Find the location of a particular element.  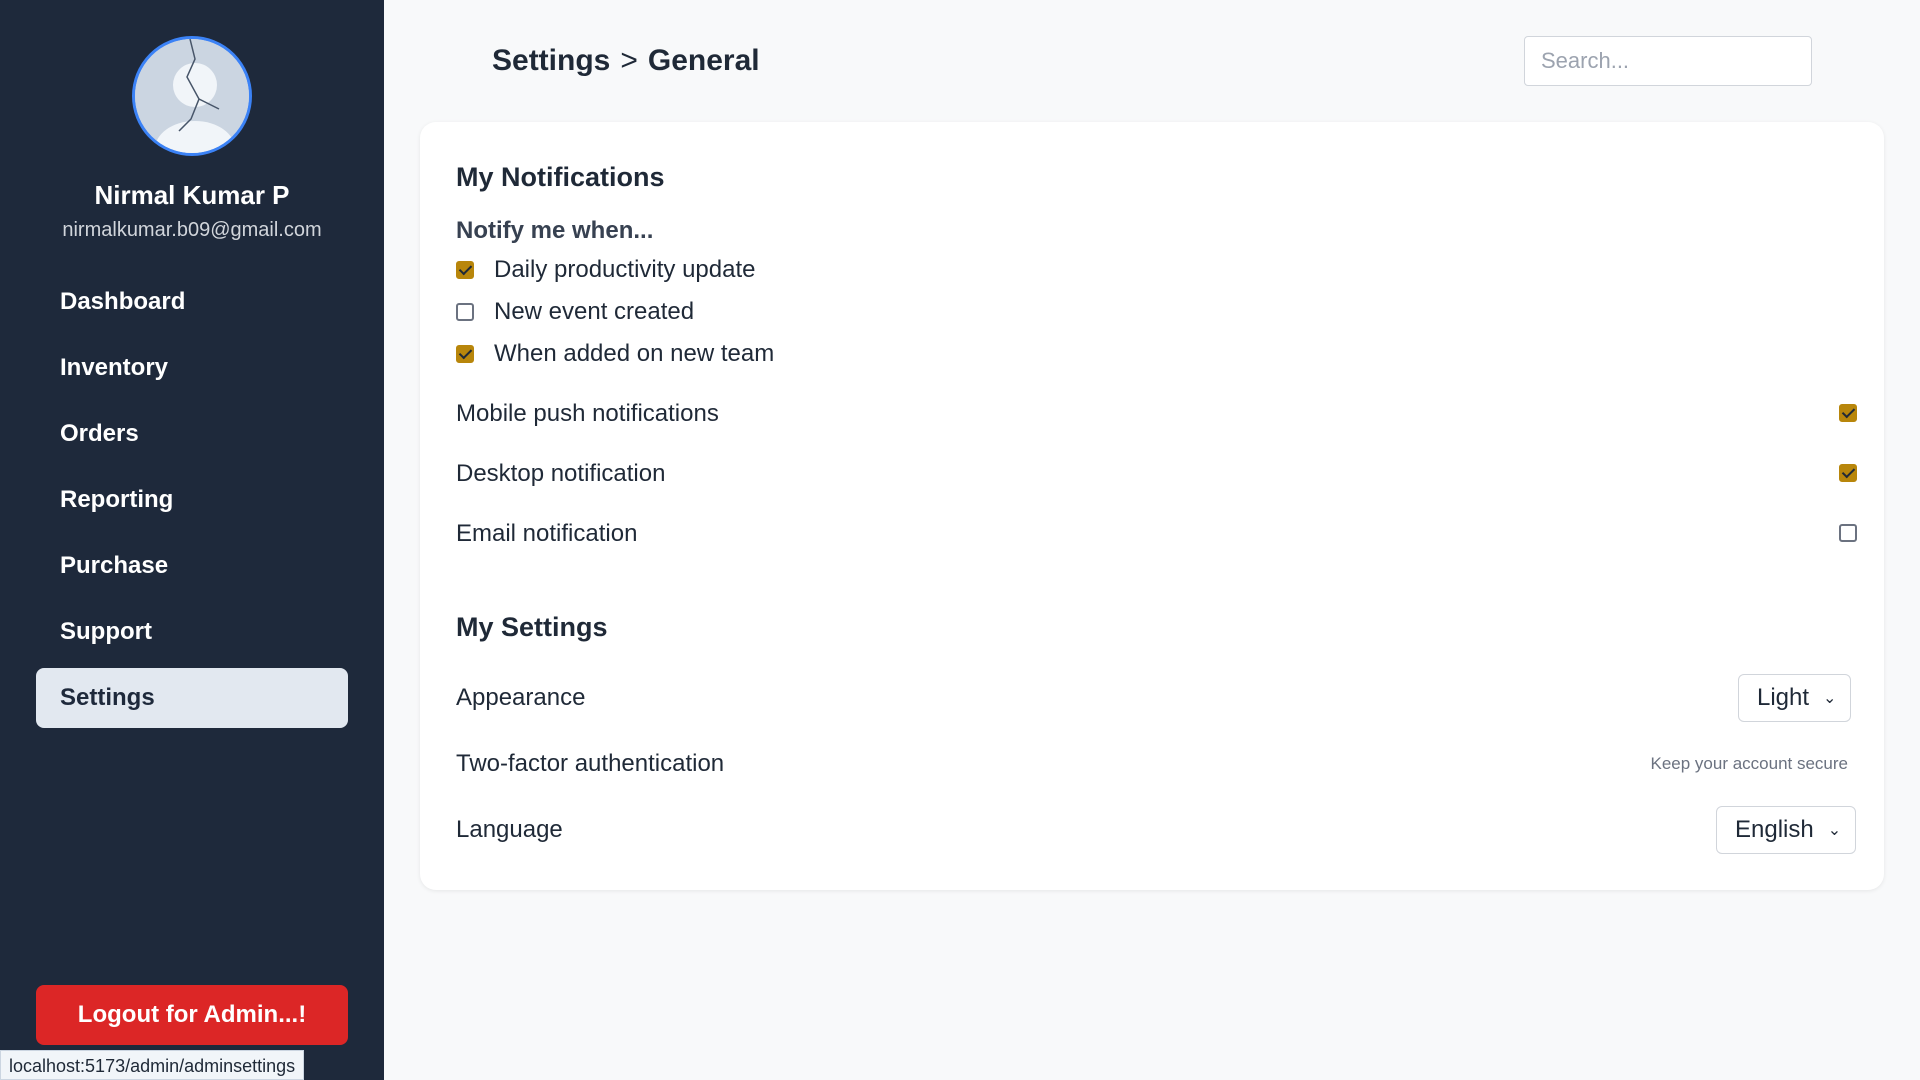

user-avatar-icon is located at coordinates (192, 96).